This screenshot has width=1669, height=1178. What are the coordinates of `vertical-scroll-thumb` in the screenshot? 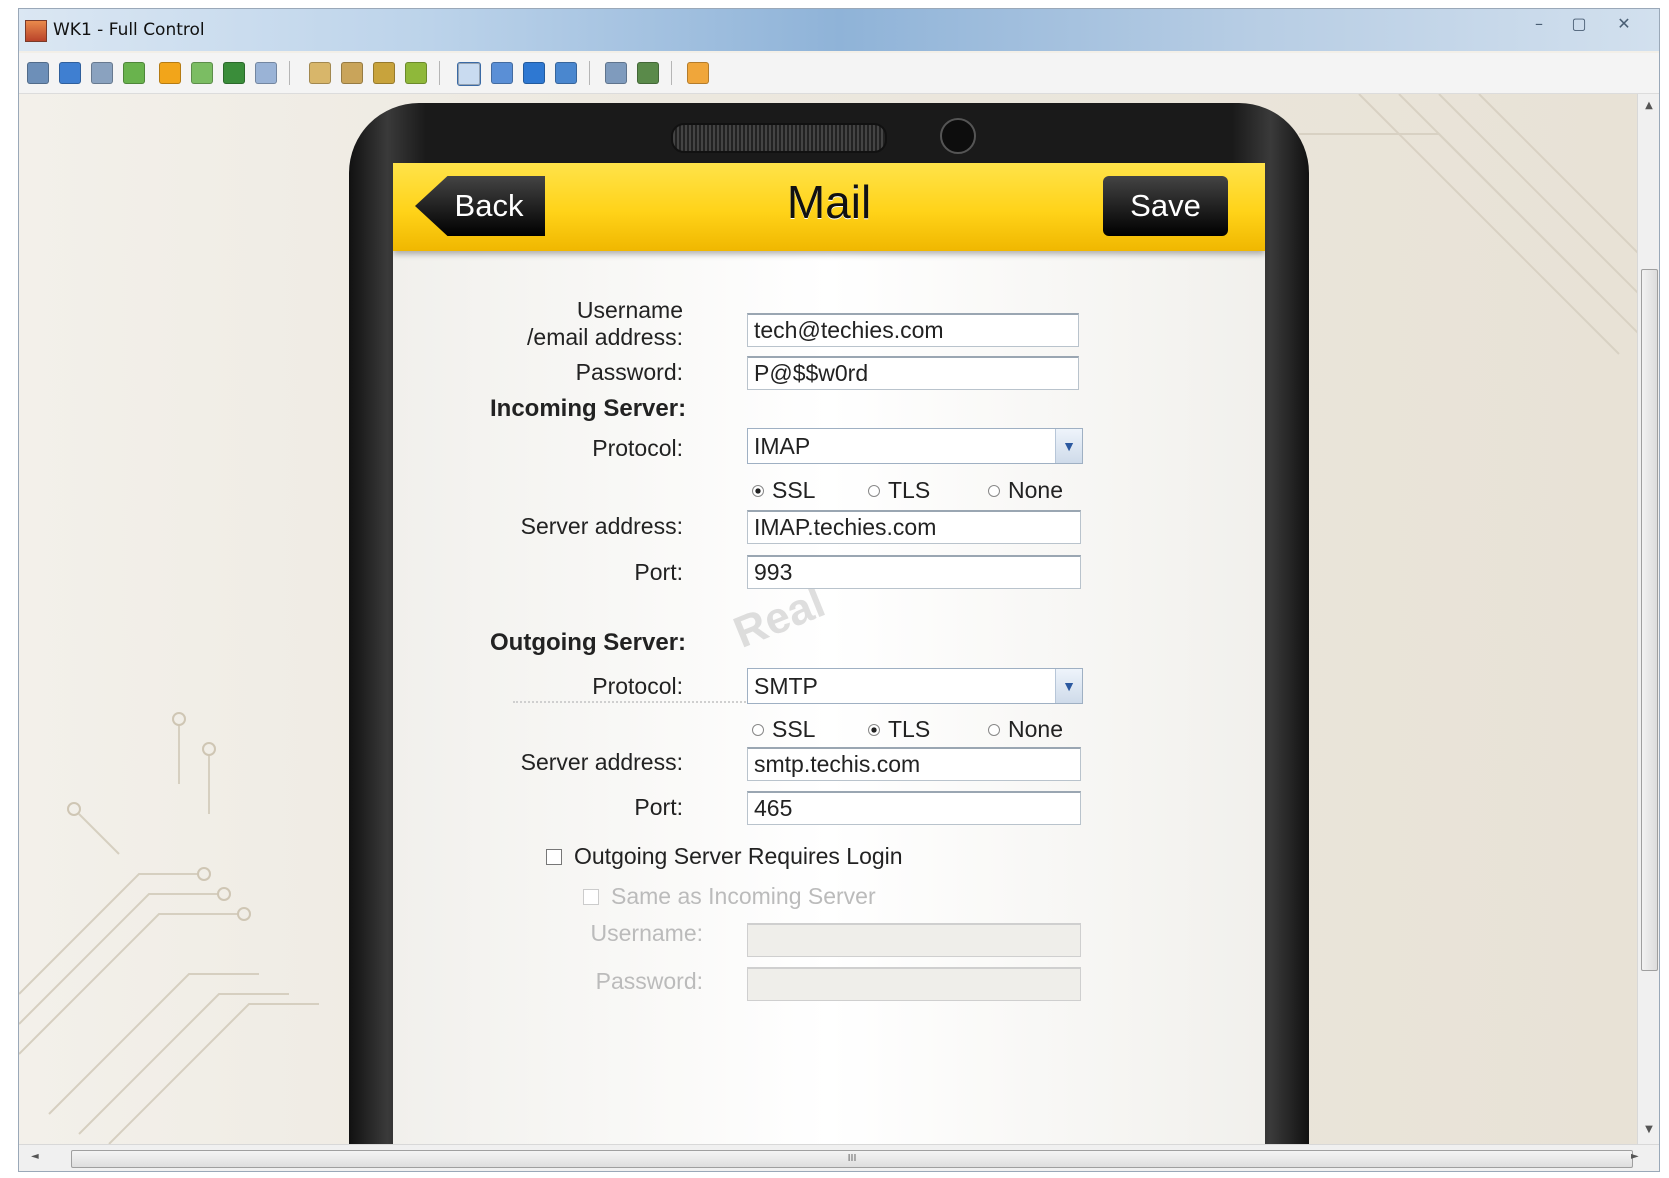 It's located at (1649, 620).